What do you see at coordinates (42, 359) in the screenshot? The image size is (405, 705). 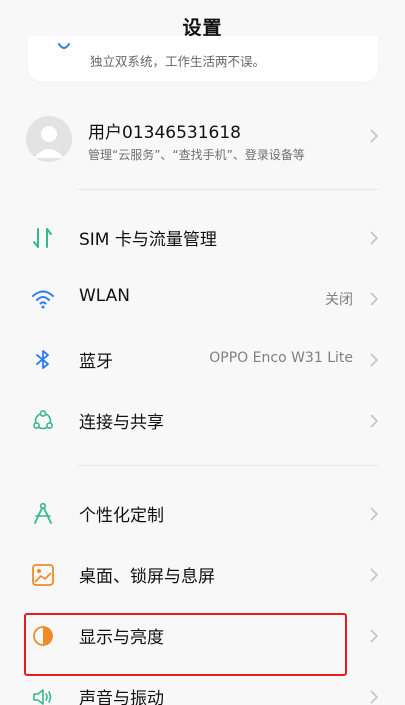 I see `bluetooth-icon` at bounding box center [42, 359].